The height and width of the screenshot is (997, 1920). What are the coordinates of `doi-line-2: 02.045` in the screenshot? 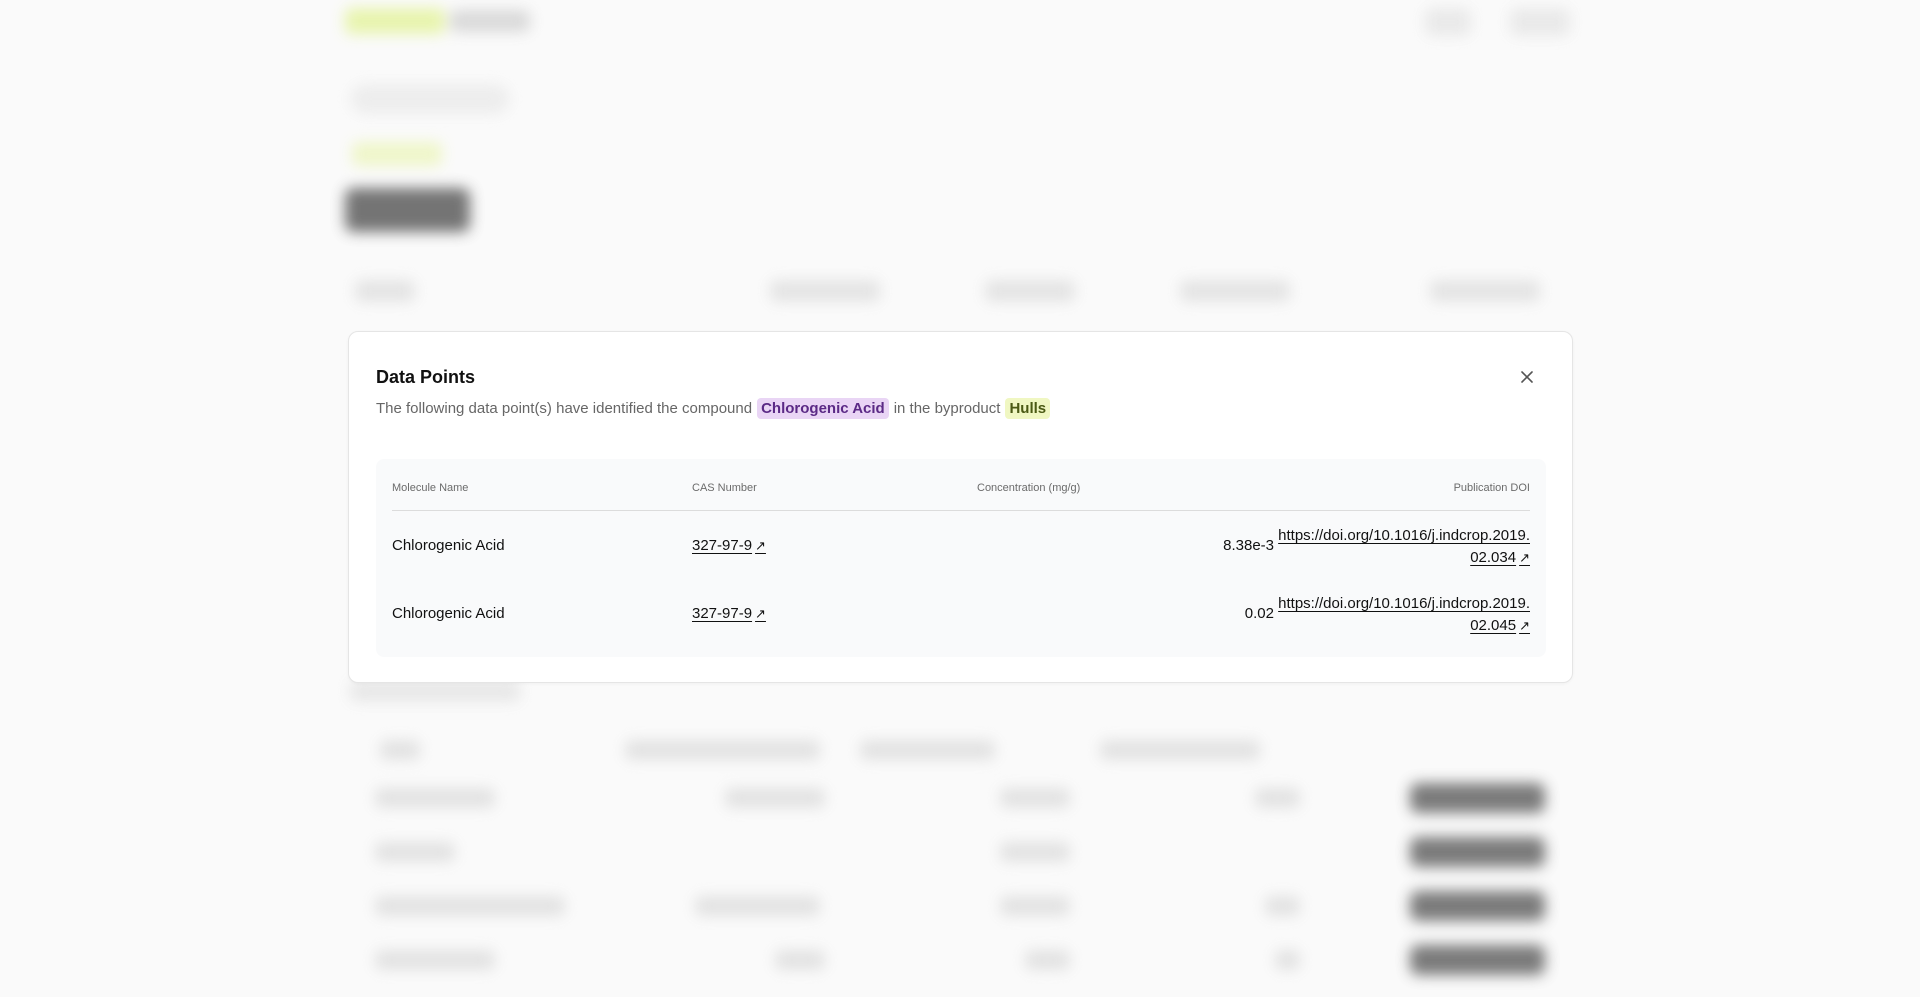 It's located at (1493, 625).